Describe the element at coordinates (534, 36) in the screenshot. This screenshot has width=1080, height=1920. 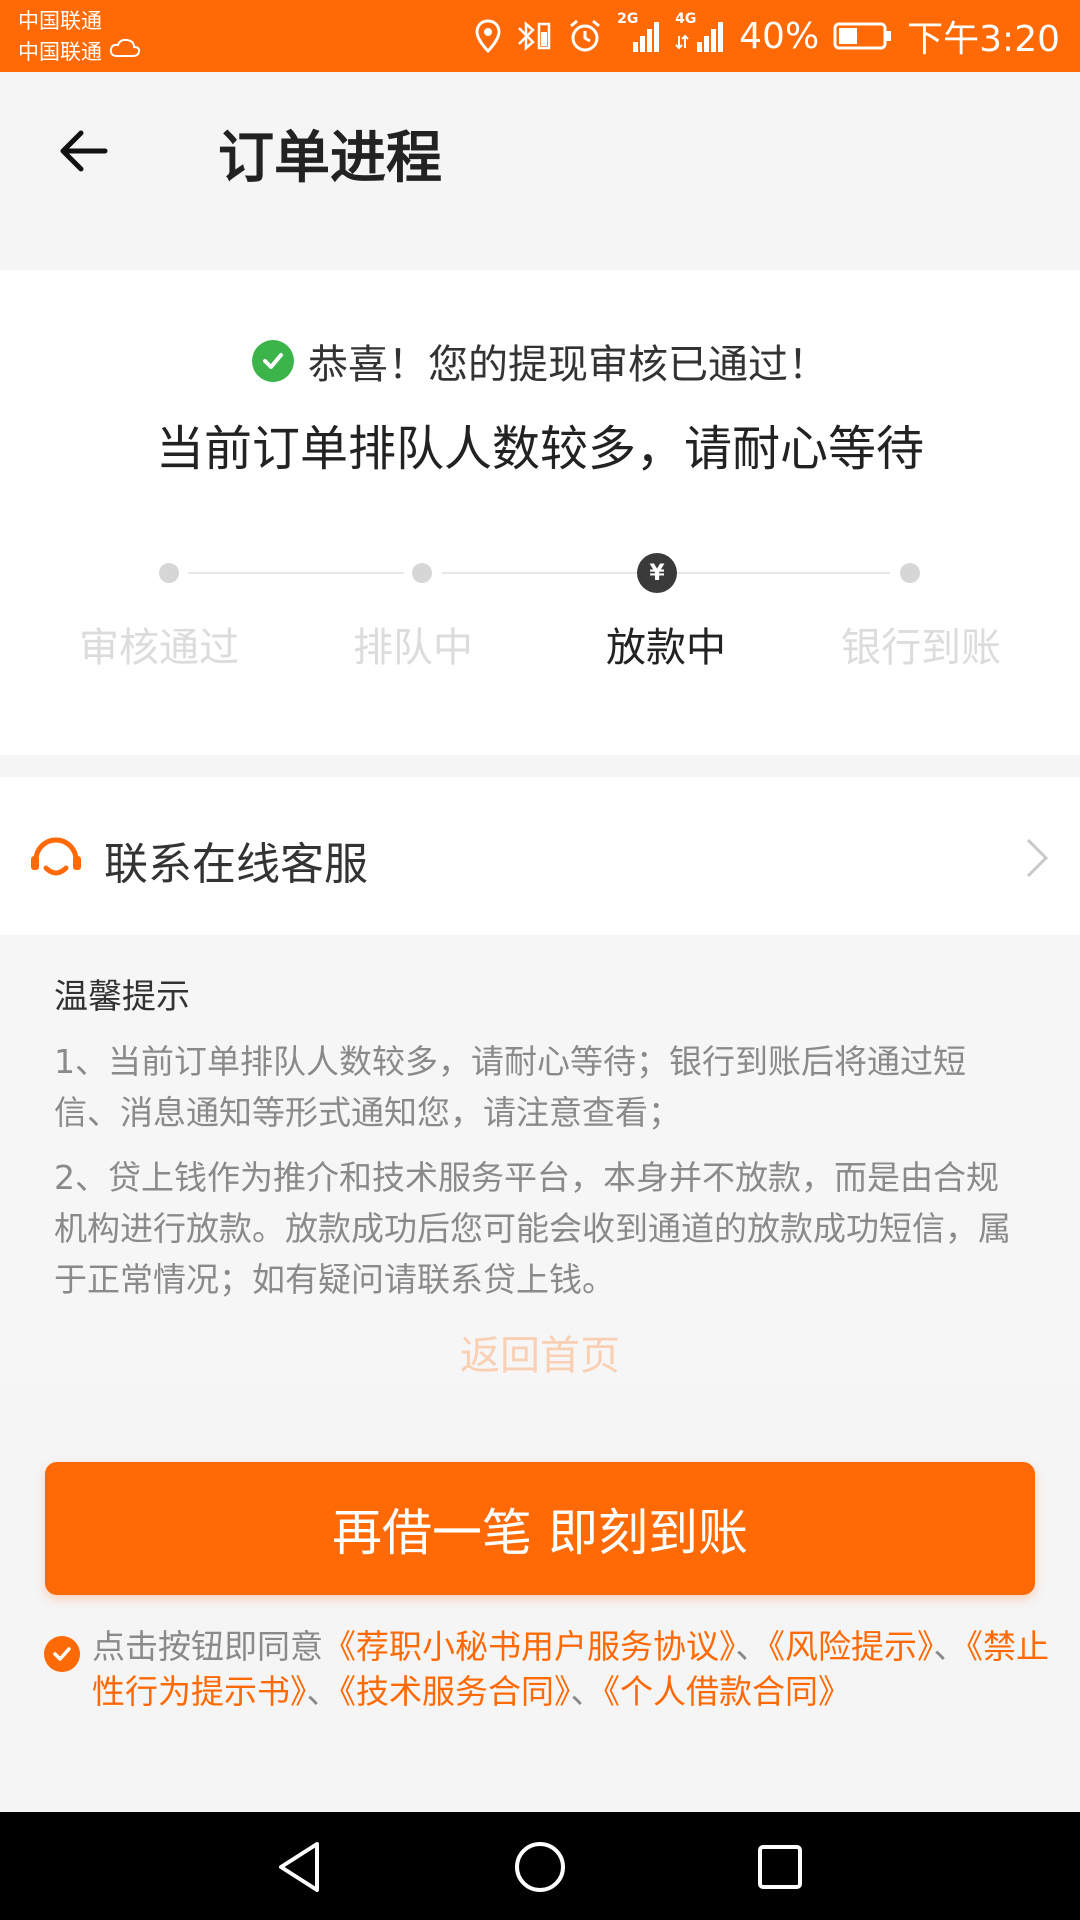
I see `bluetooth-battery-icon` at that location.